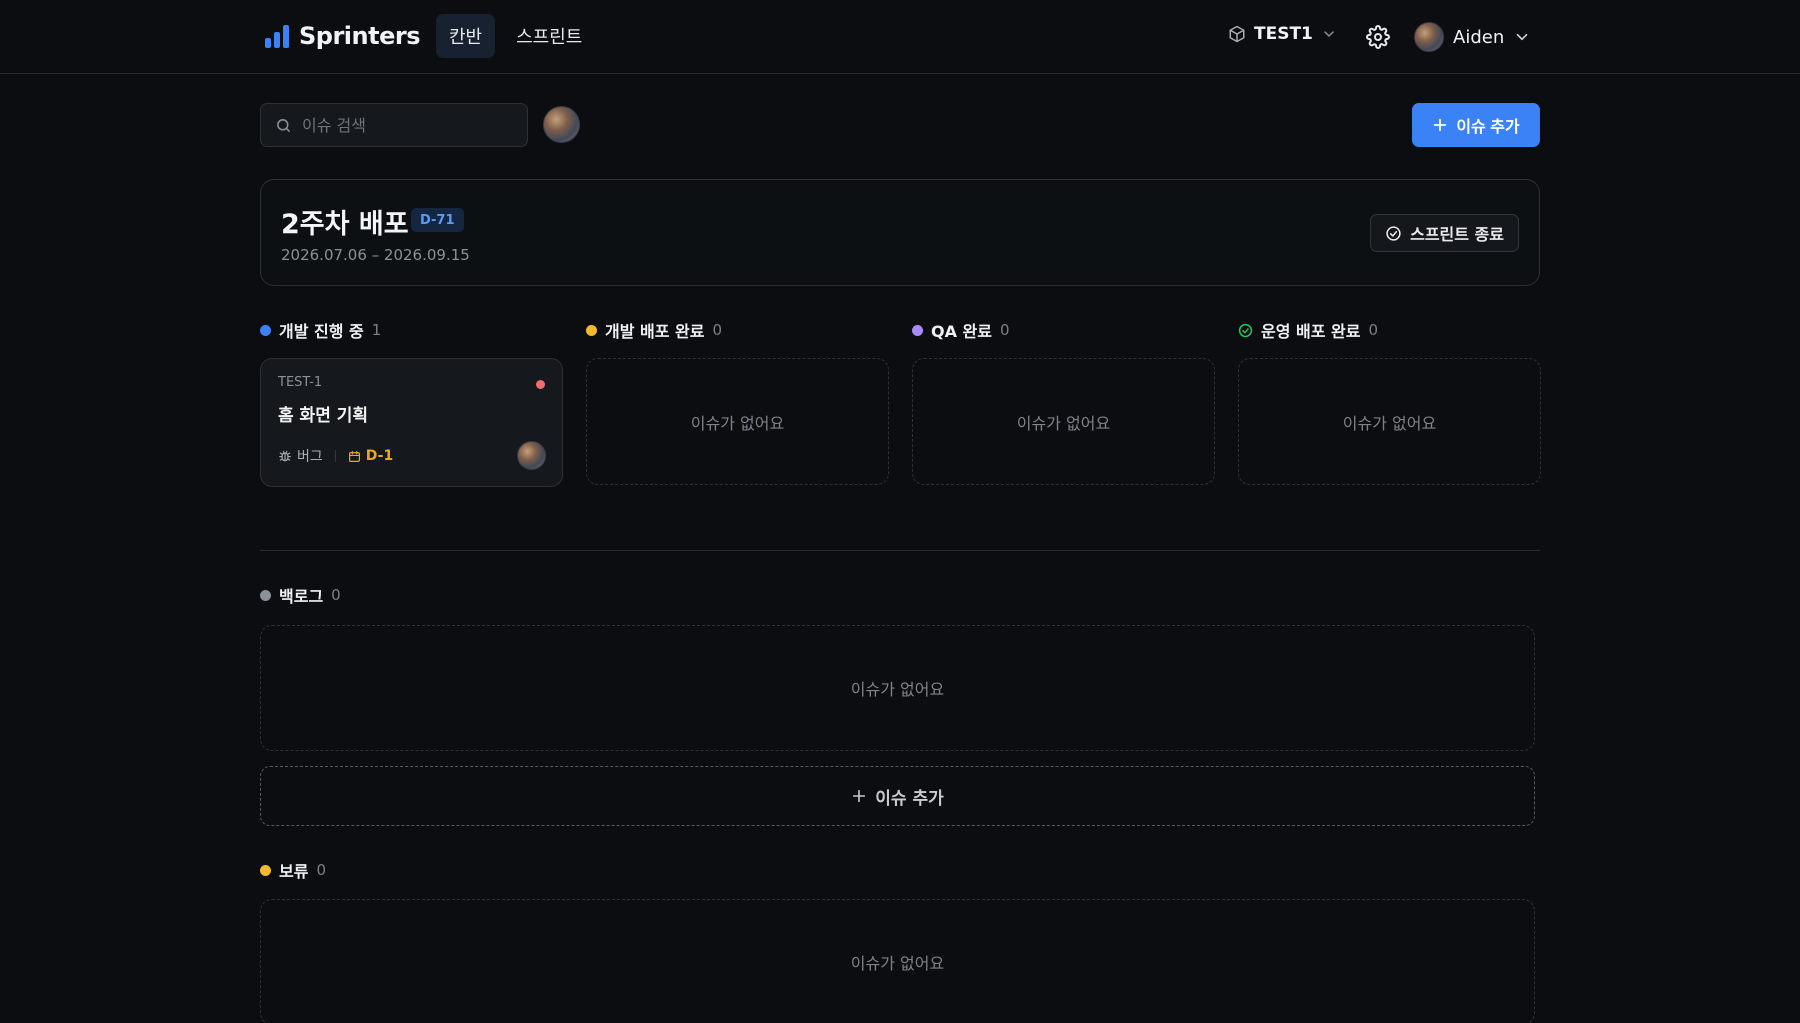  I want to click on hold-empty-state: 이슈가 없어요, so click(897, 961).